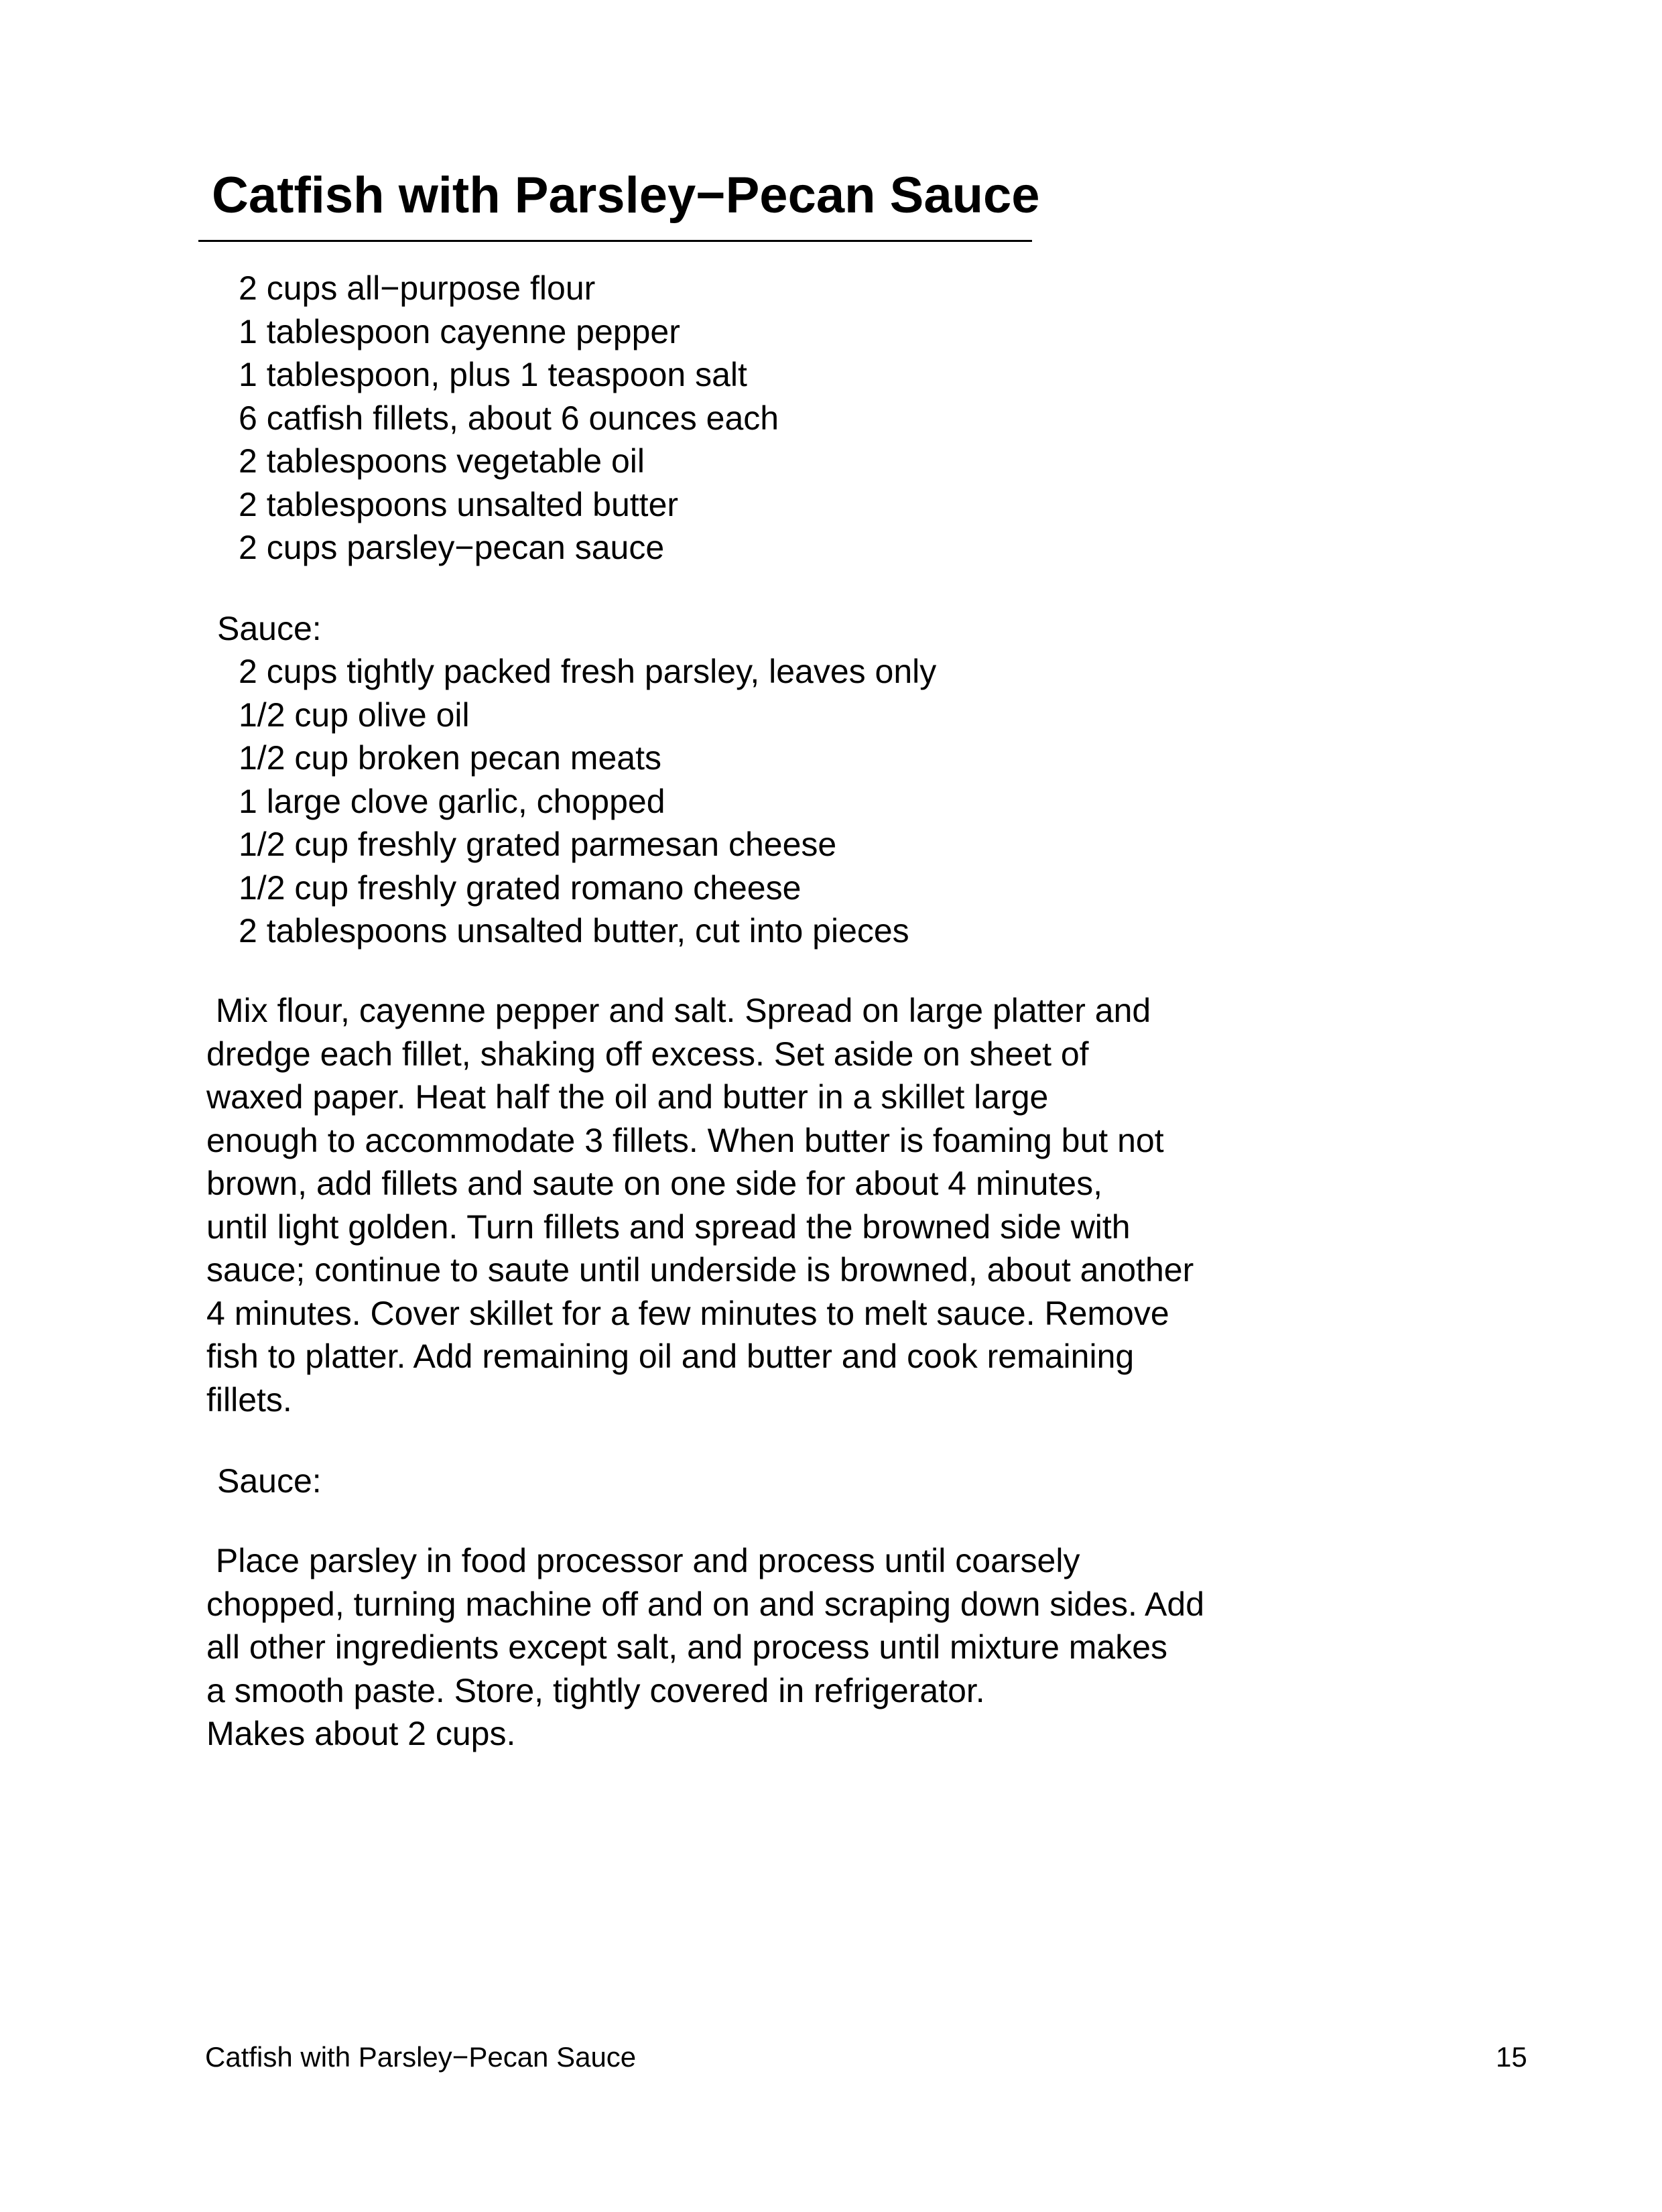 This screenshot has width=1662, height=2212. What do you see at coordinates (361, 1733) in the screenshot?
I see `sauce-method-line: Makes about 2 cups.` at bounding box center [361, 1733].